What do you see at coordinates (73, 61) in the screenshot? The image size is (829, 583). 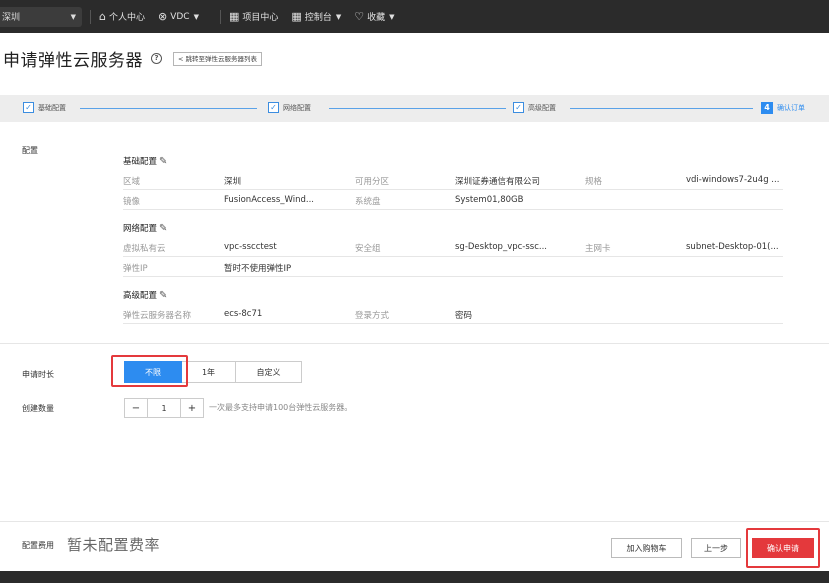 I see `page-title: 申请弹性云服务器` at bounding box center [73, 61].